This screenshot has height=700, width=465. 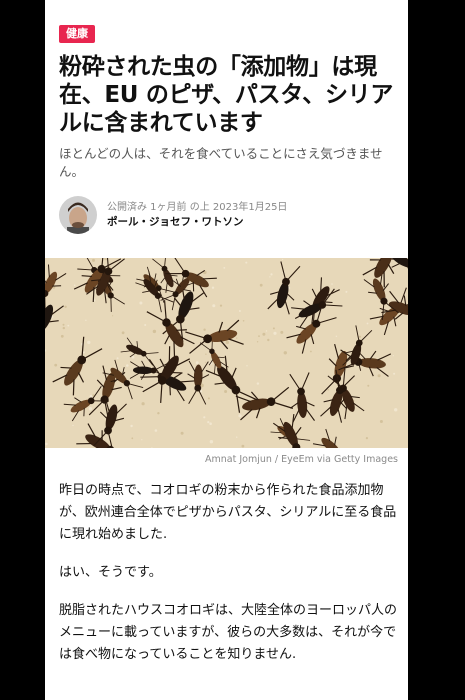 I want to click on author-avatar, so click(x=78, y=215).